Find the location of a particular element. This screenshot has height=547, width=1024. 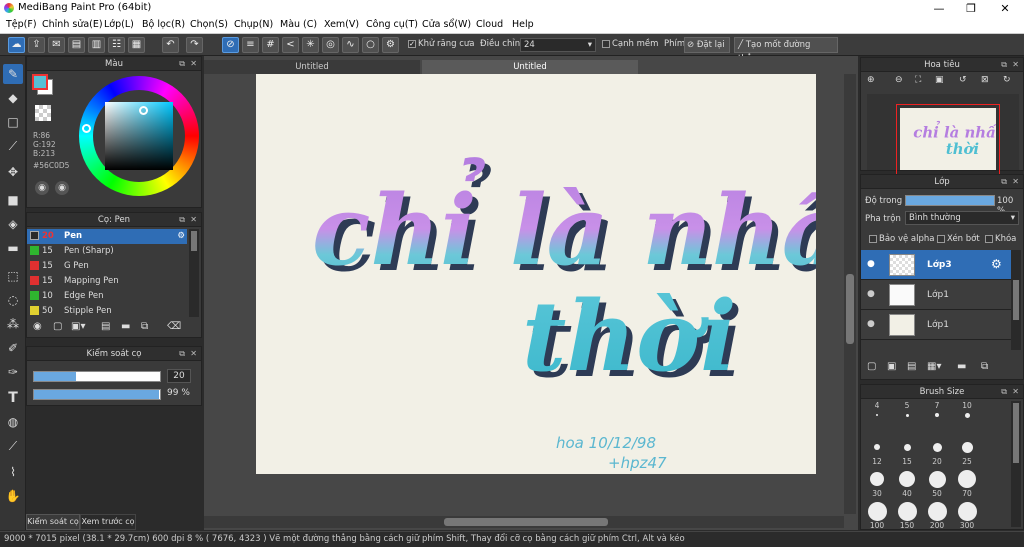

document-icon: ▥ is located at coordinates (96, 45).